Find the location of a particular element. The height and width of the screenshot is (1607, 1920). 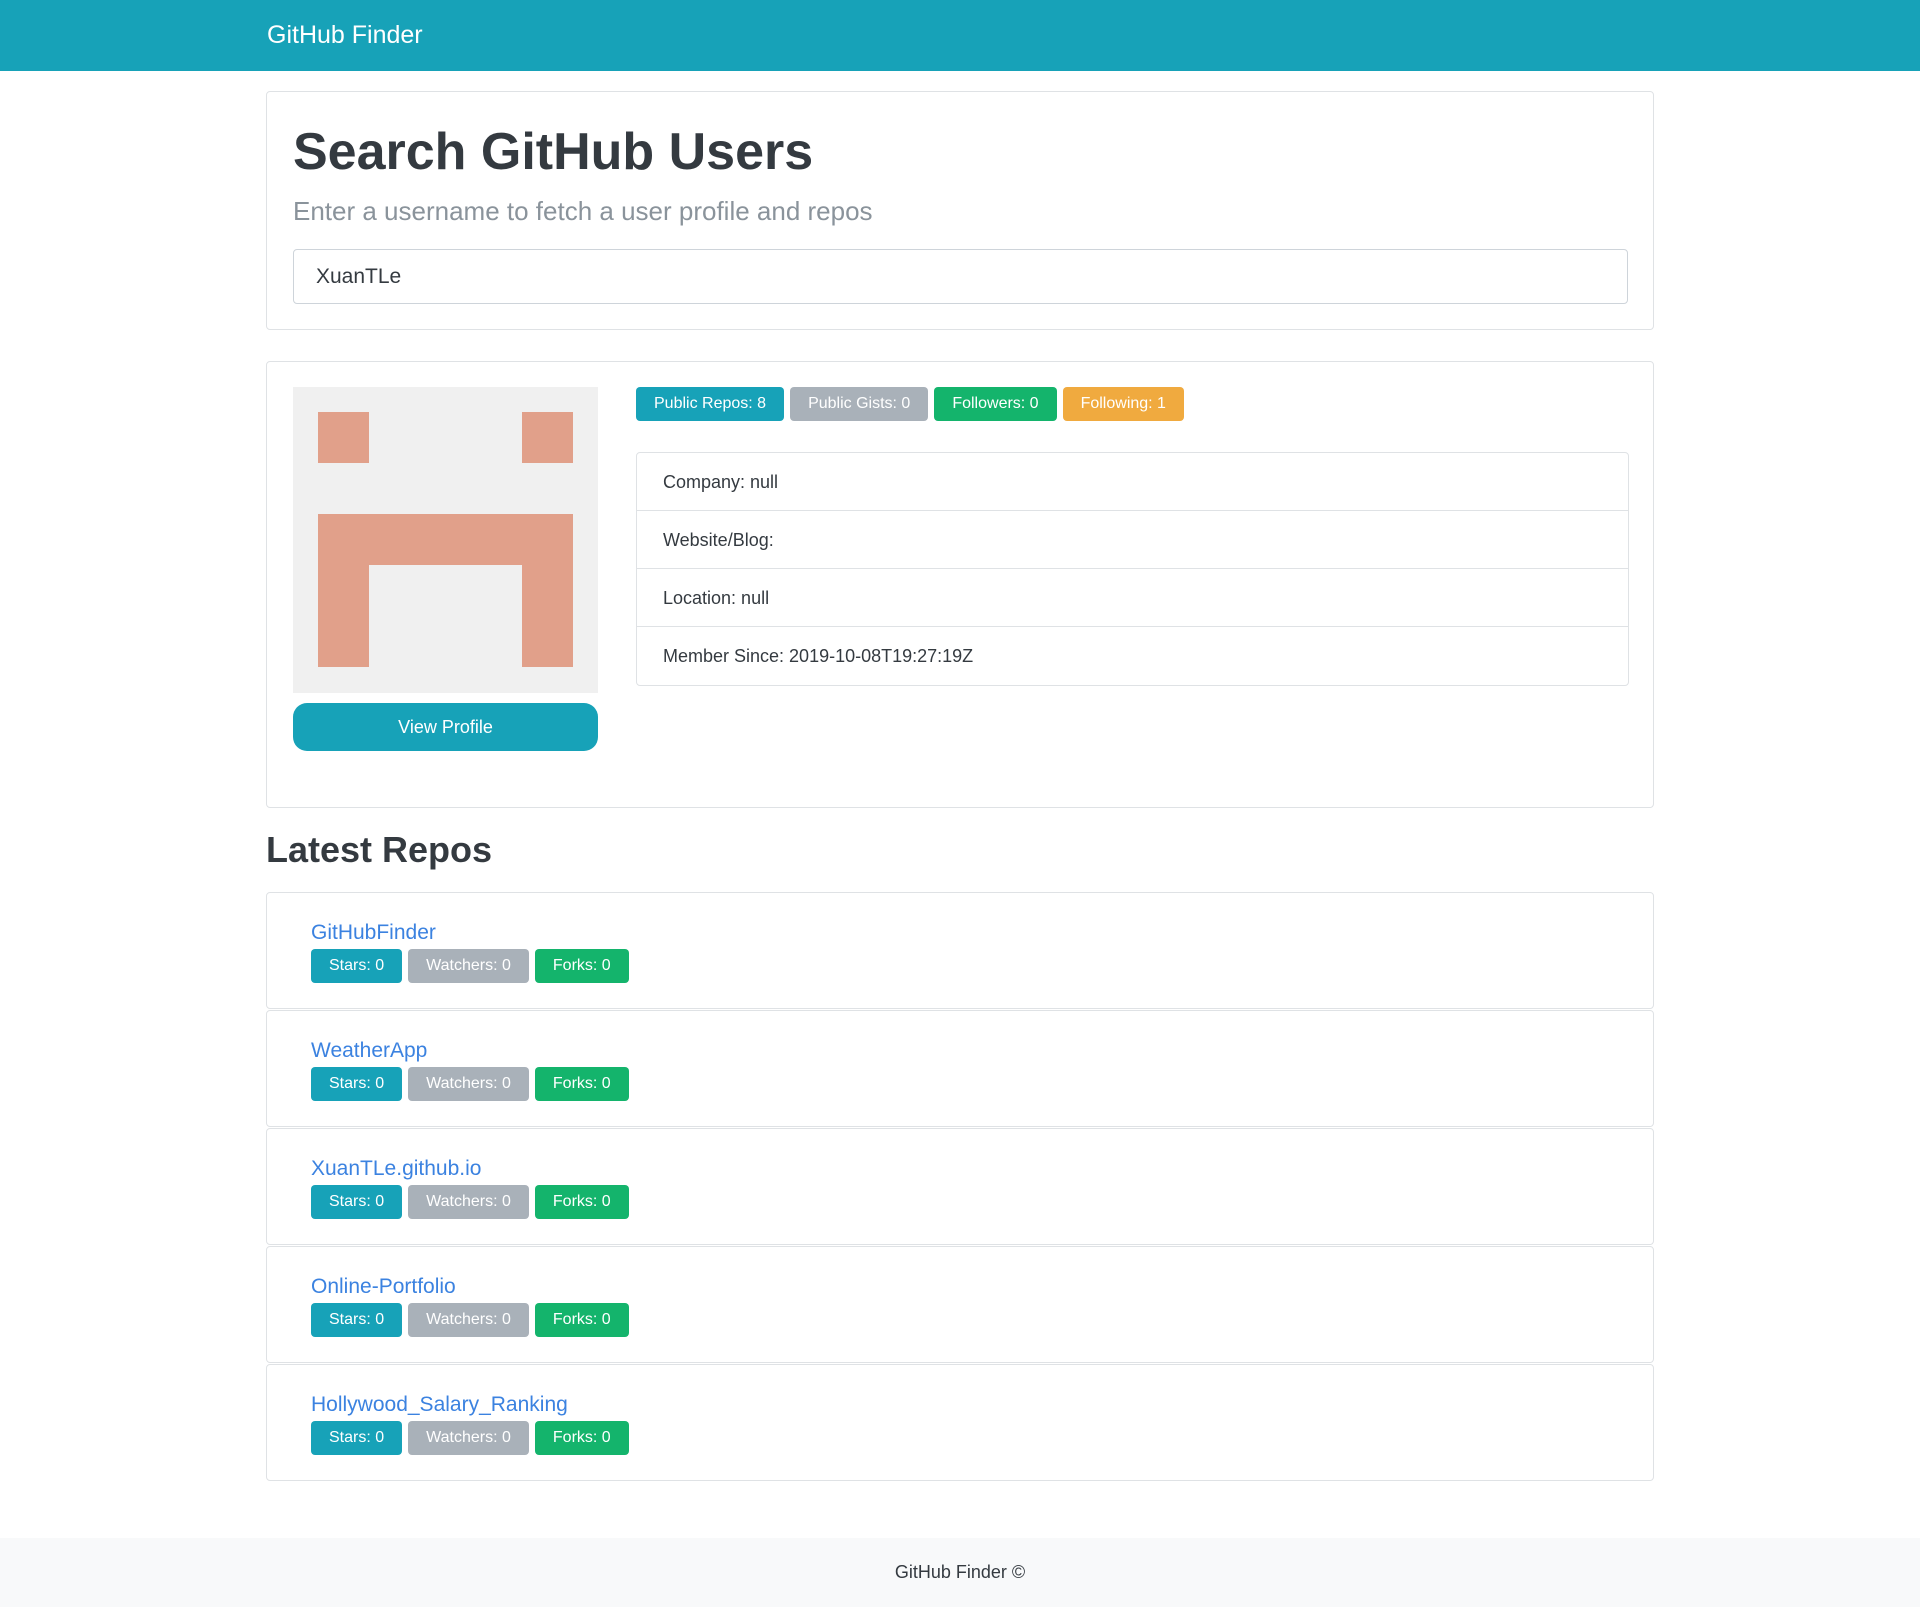

public-gists-badge: Public Gists: 0 is located at coordinates (859, 404).